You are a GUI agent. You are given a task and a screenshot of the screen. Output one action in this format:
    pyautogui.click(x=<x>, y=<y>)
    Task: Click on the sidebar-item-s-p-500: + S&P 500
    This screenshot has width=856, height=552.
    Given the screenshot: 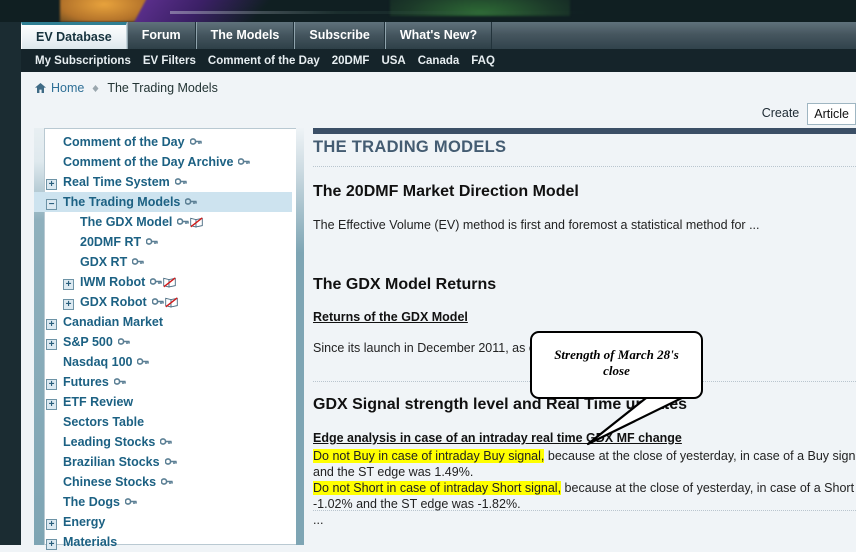 What is the action you would take?
    pyautogui.click(x=171, y=342)
    